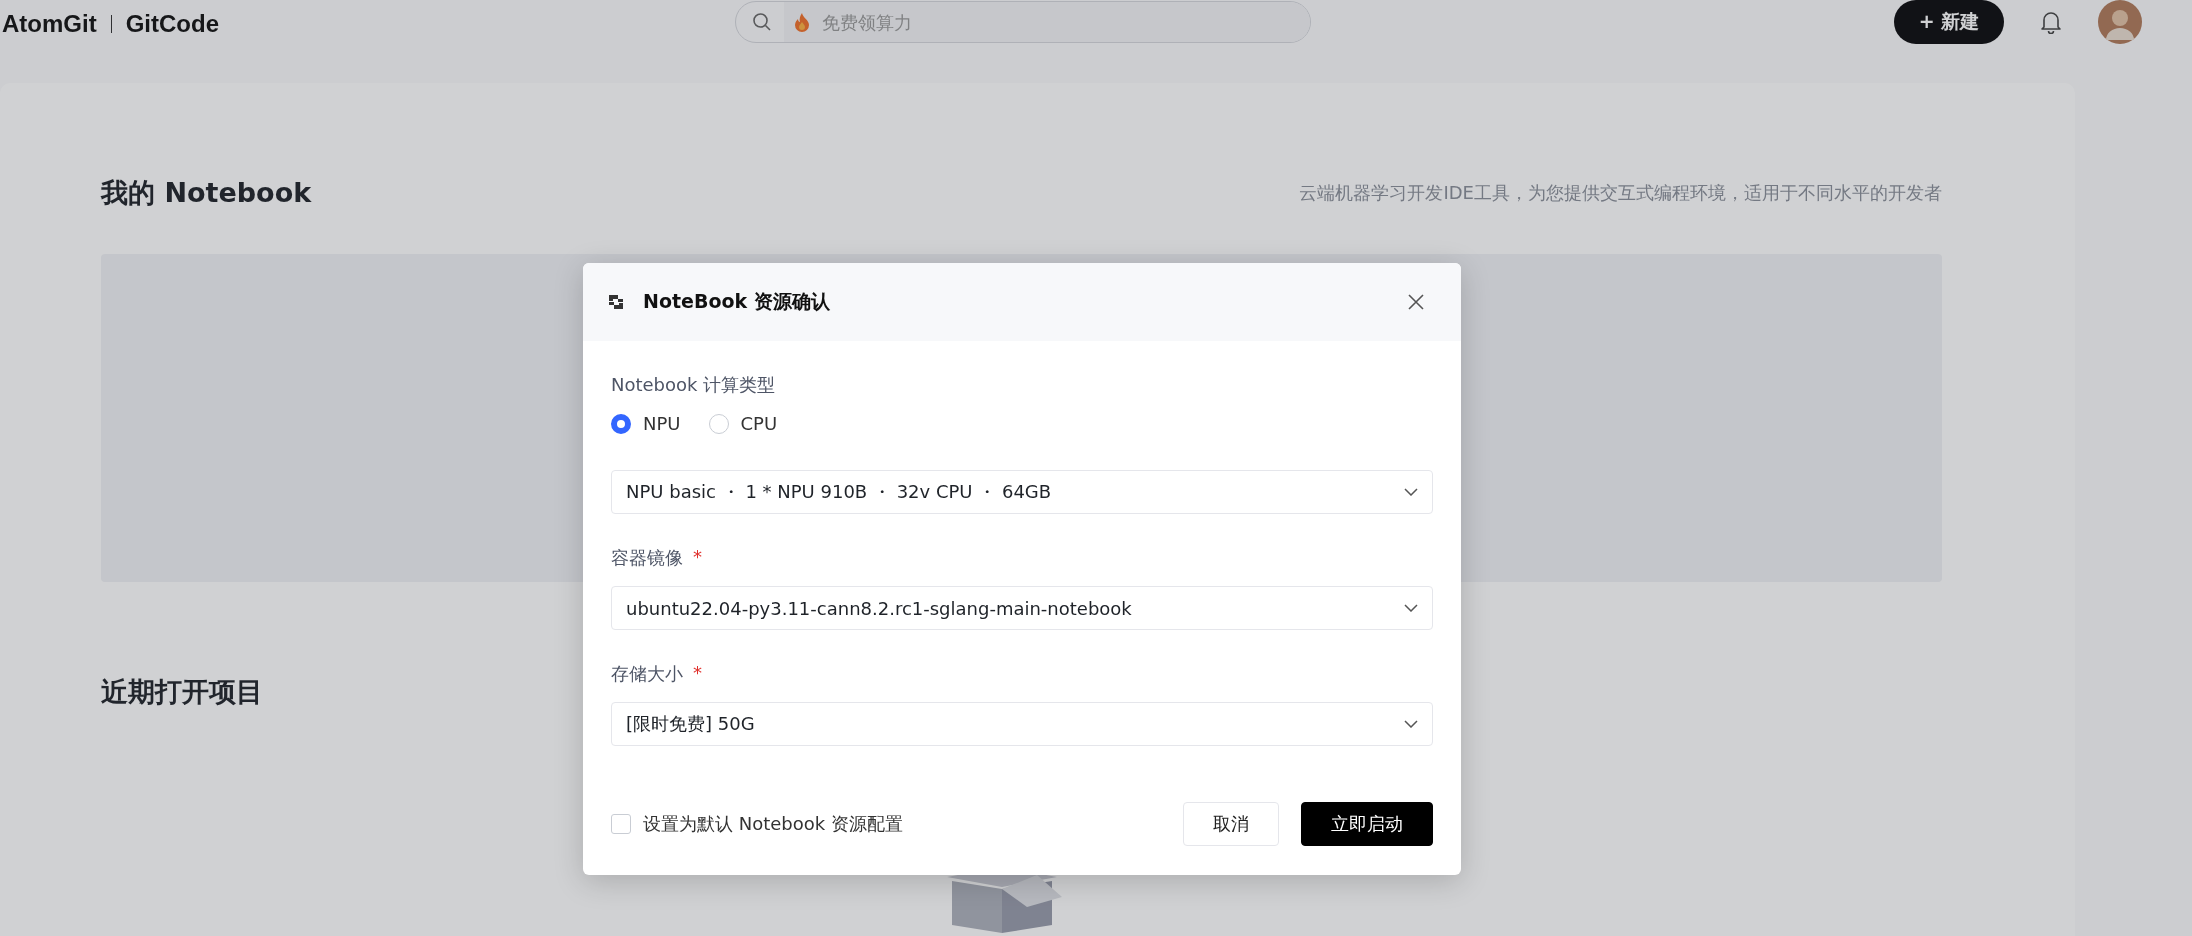  What do you see at coordinates (1022, 492) in the screenshot?
I see `select-field: NPU basic ・ 1 * NPU 910B ・ 32v CPU ・ 64GB` at bounding box center [1022, 492].